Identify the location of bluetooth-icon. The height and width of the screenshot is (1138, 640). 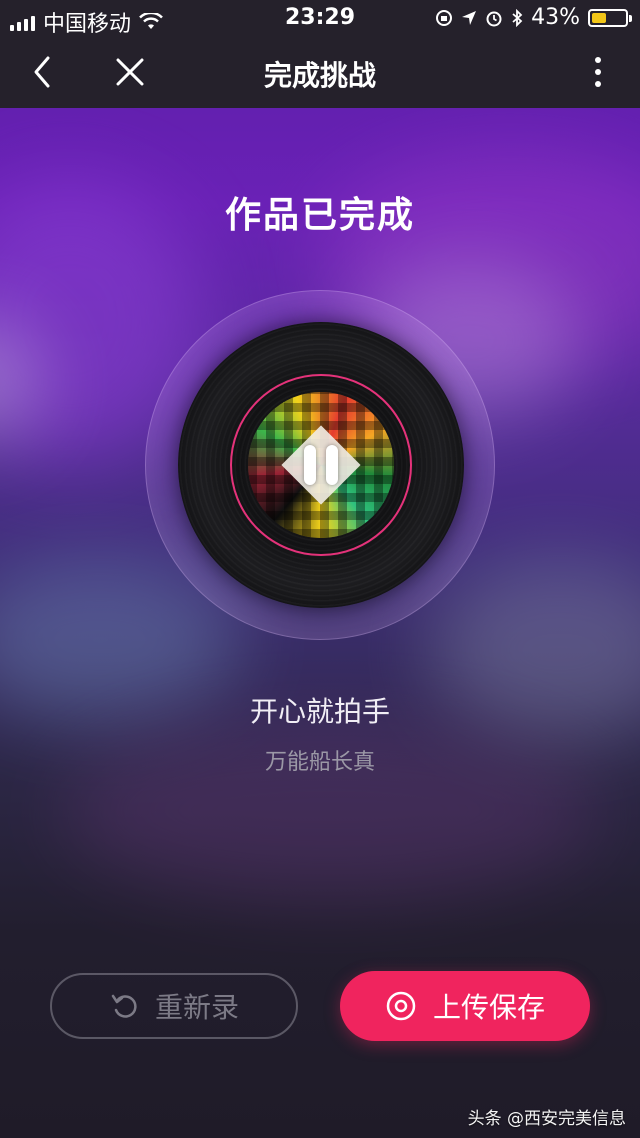
(517, 17).